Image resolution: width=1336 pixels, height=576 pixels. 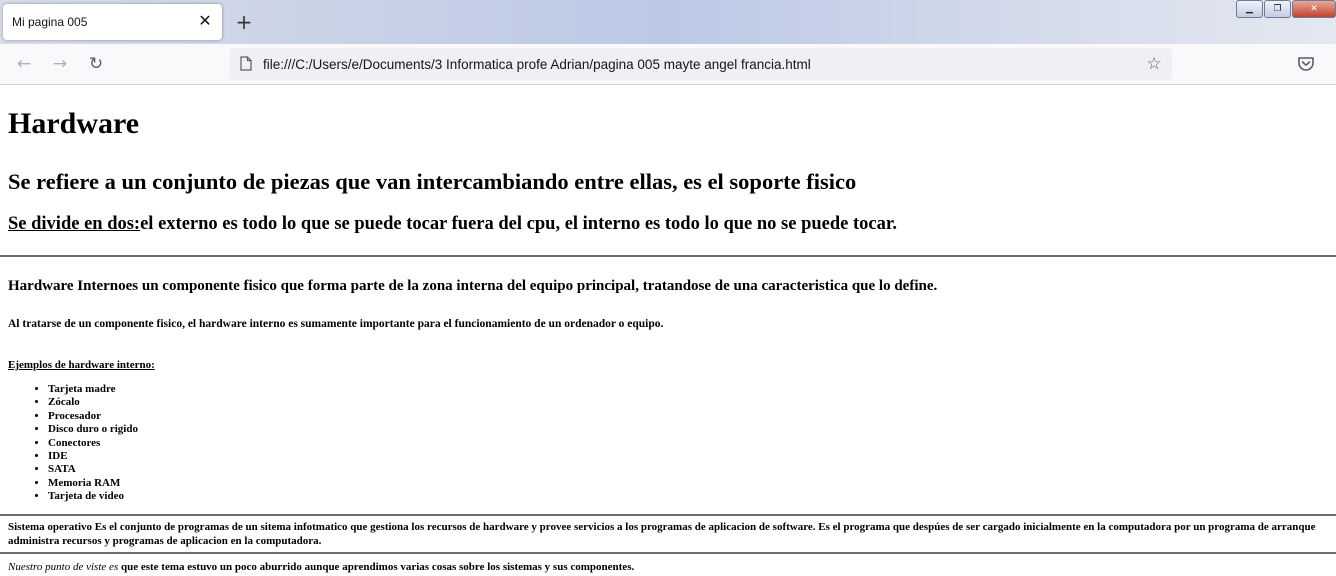 I want to click on list-item: Tarjeta madre, so click(x=93, y=389).